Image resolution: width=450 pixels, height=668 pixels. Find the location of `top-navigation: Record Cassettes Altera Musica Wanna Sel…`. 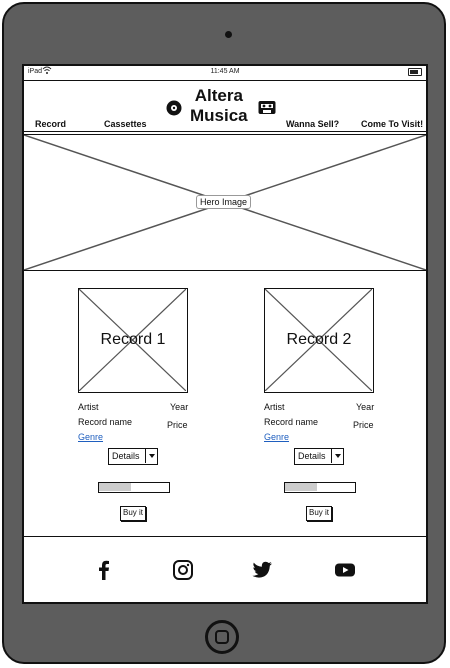

top-navigation: Record Cassettes Altera Musica Wanna Sel… is located at coordinates (225, 106).